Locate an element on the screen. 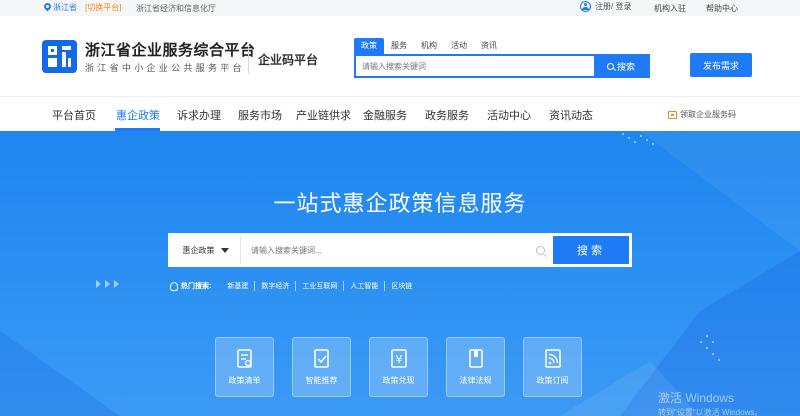  tile-label: 智能推荐 is located at coordinates (321, 380).